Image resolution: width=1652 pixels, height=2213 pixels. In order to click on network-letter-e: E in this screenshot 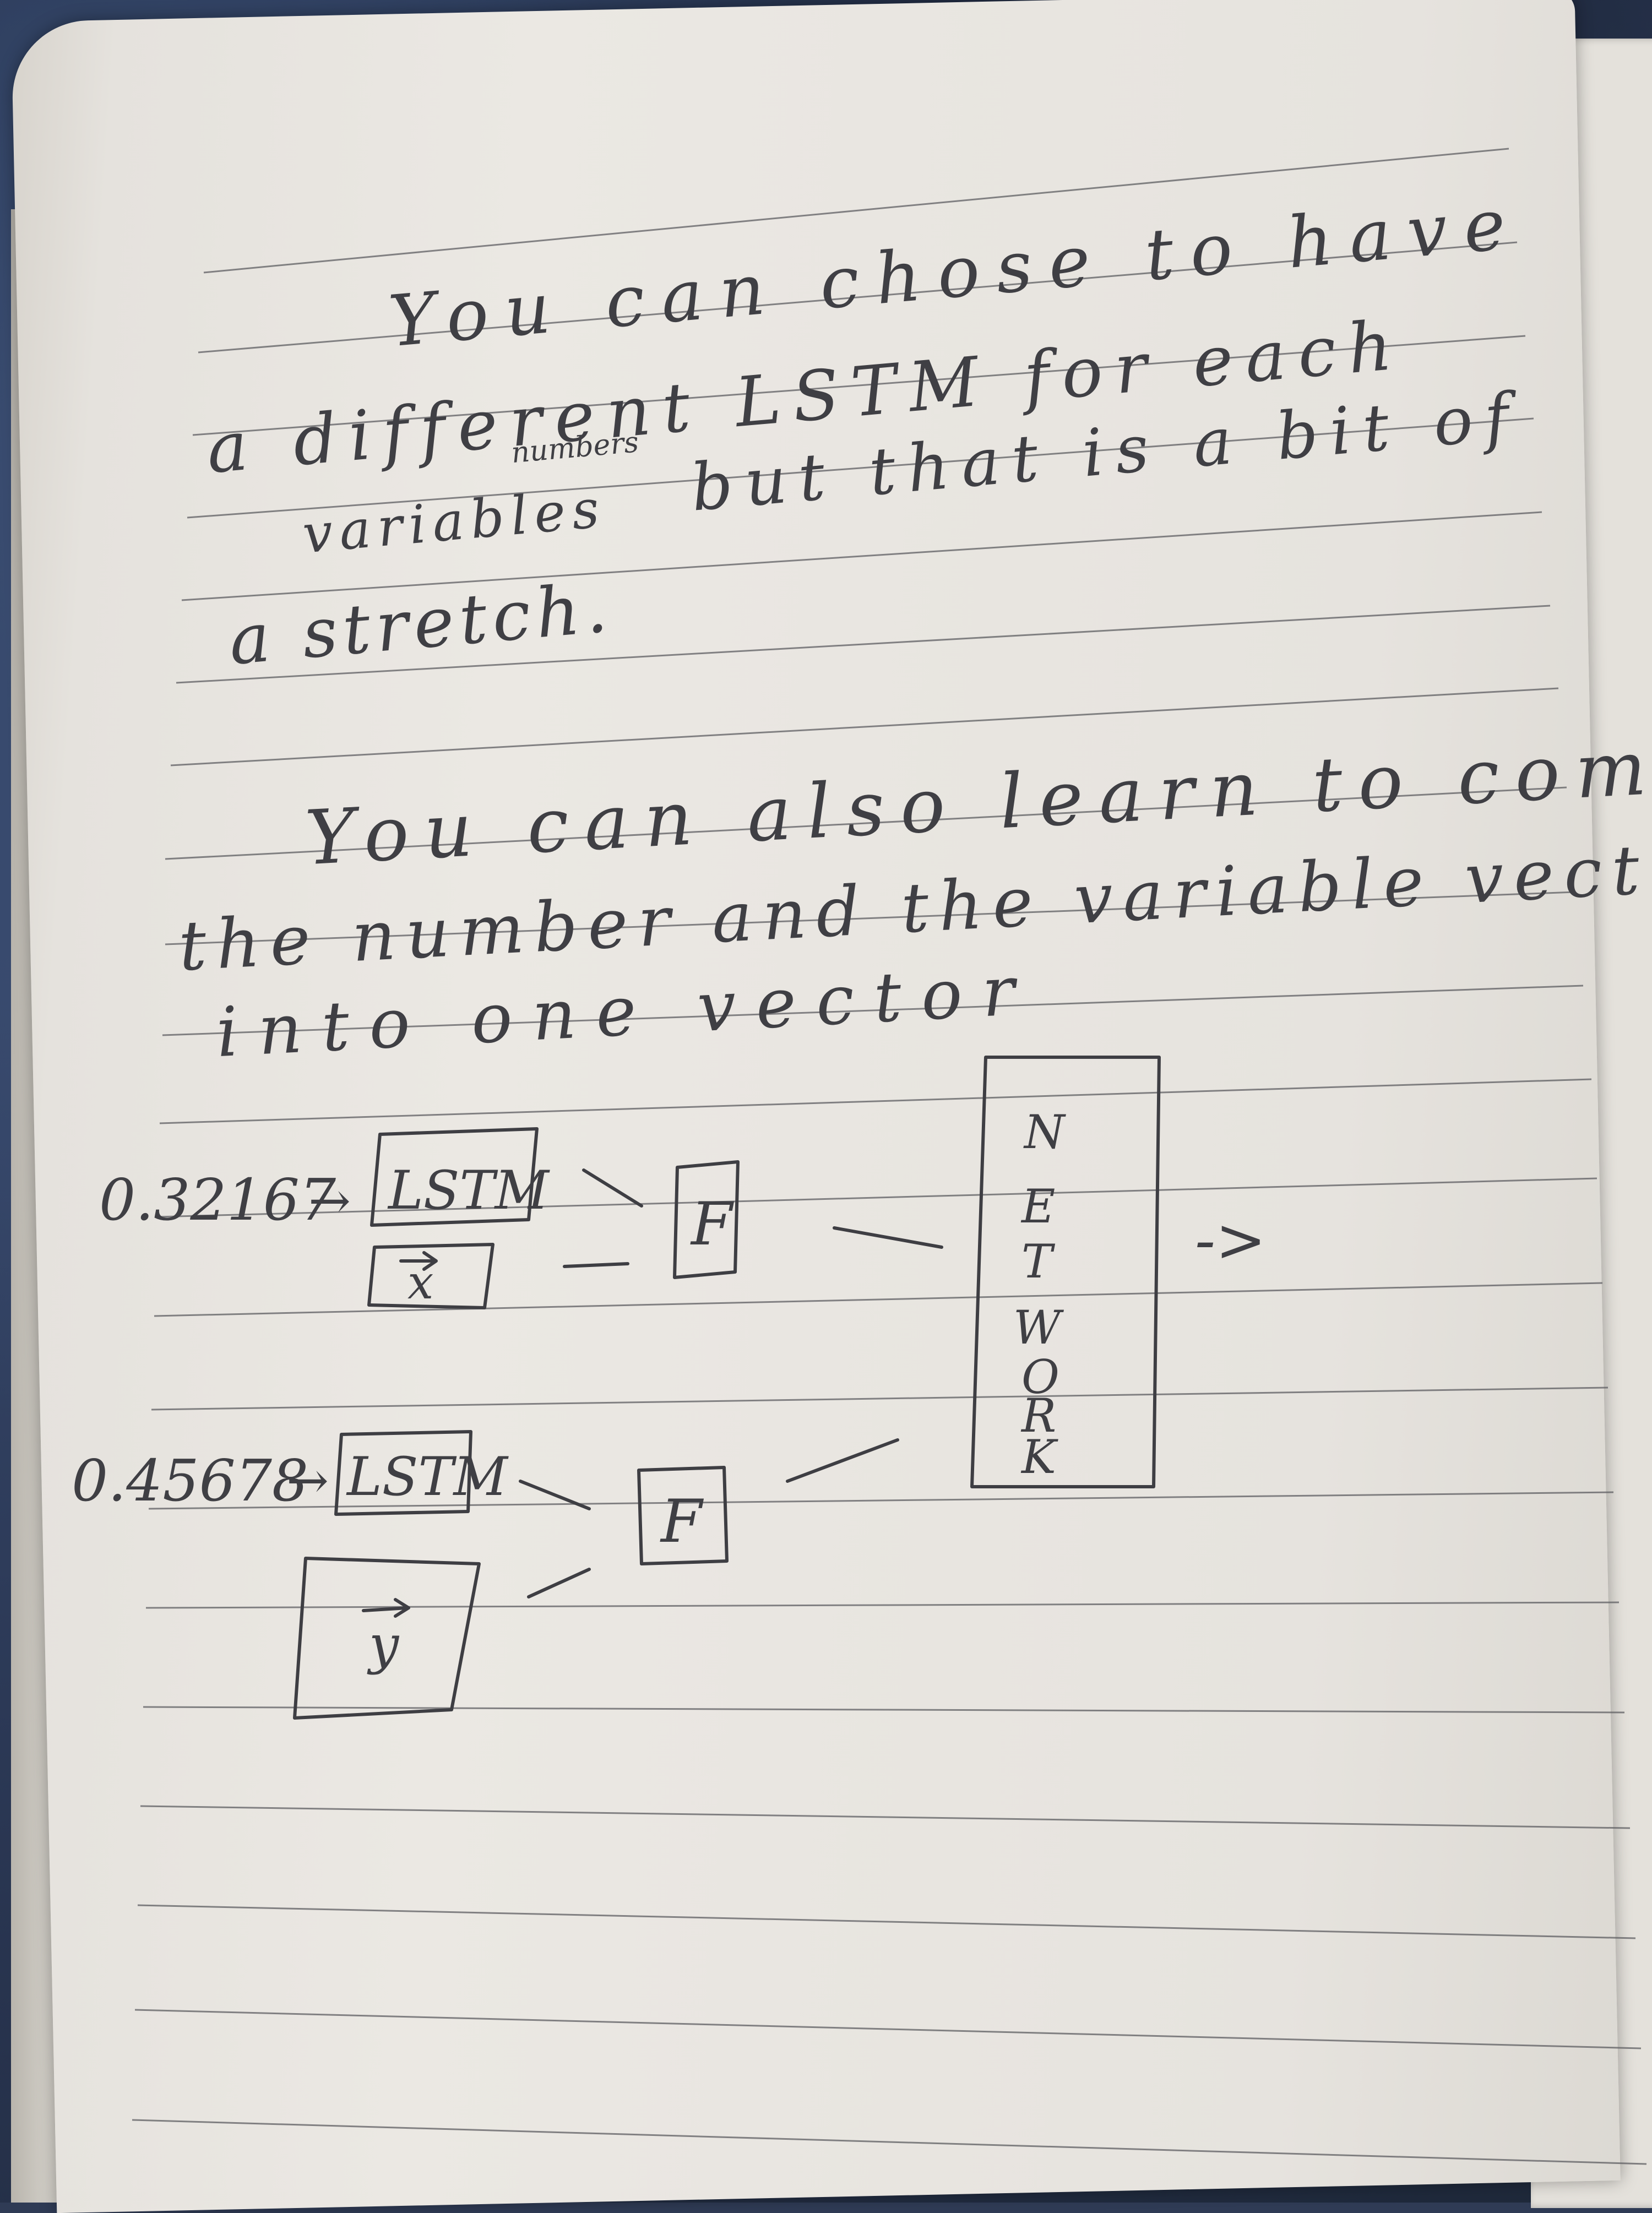, I will do `click(1037, 1206)`.